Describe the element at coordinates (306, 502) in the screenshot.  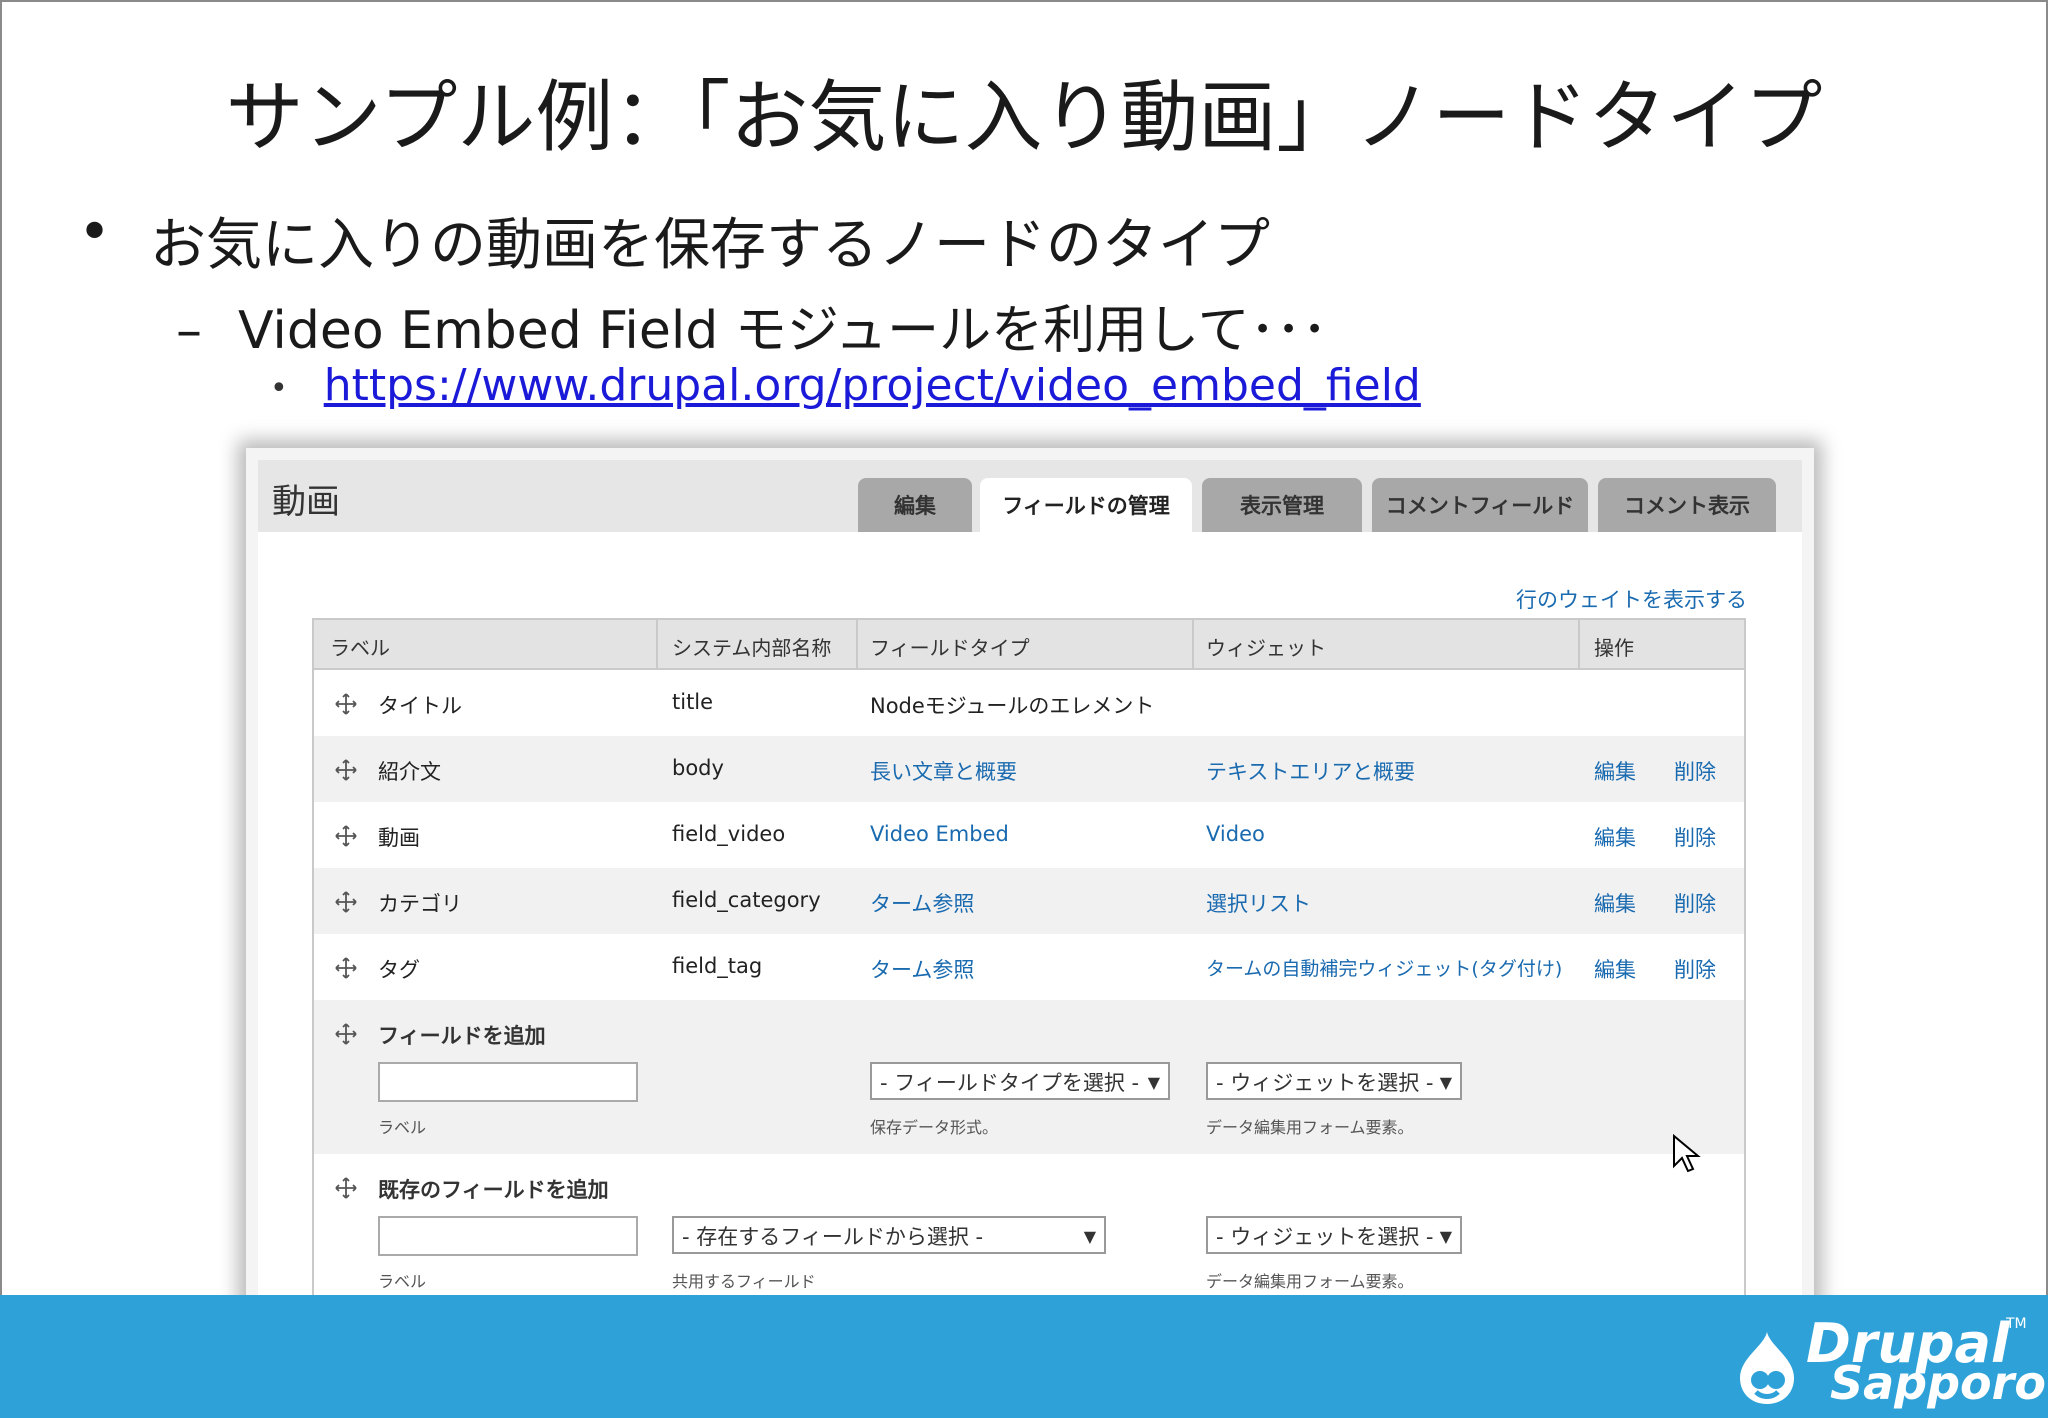
I see `page-title: 動画` at that location.